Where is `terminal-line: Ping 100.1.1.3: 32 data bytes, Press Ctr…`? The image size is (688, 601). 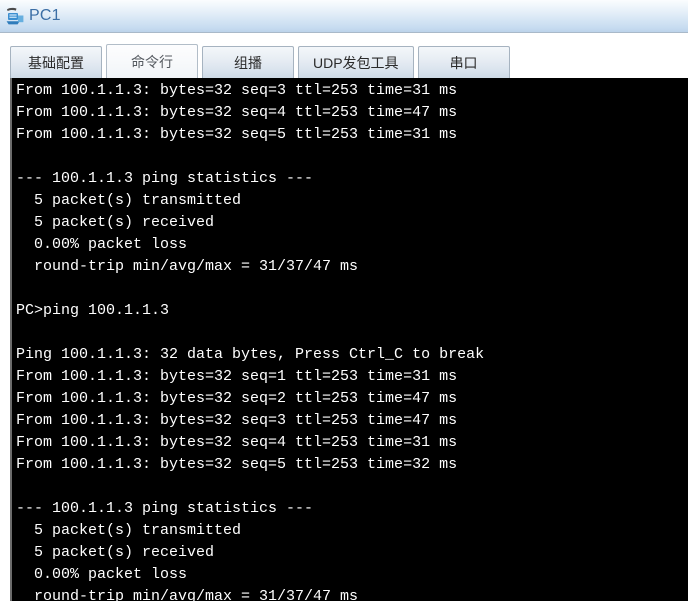 terminal-line: Ping 100.1.1.3: 32 data bytes, Press Ctr… is located at coordinates (250, 354).